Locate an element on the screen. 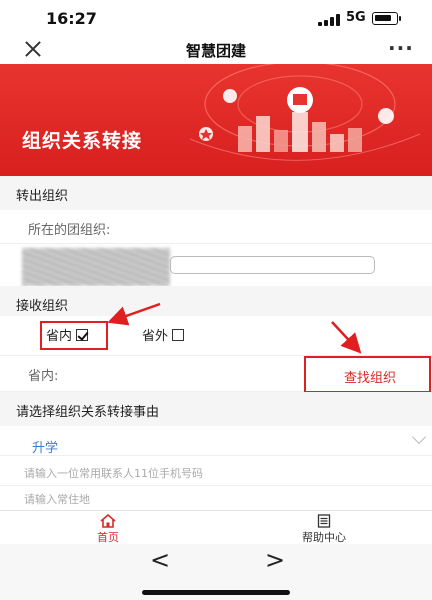 Image resolution: width=432 pixels, height=600 pixels. page-title: 智慧团建 is located at coordinates (215, 51).